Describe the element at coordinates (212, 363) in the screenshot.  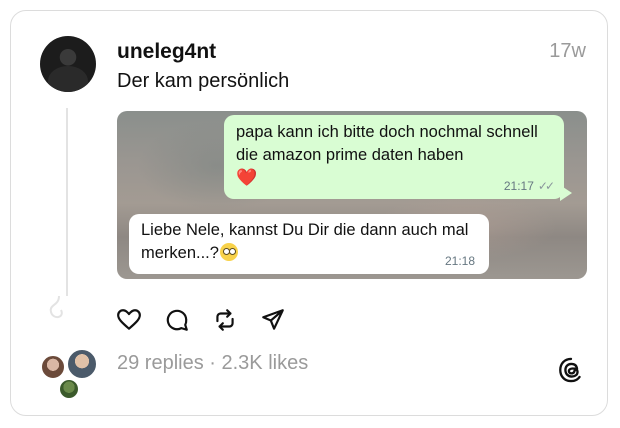
I see `post-stats: 29 replies · 2.3K likes` at that location.